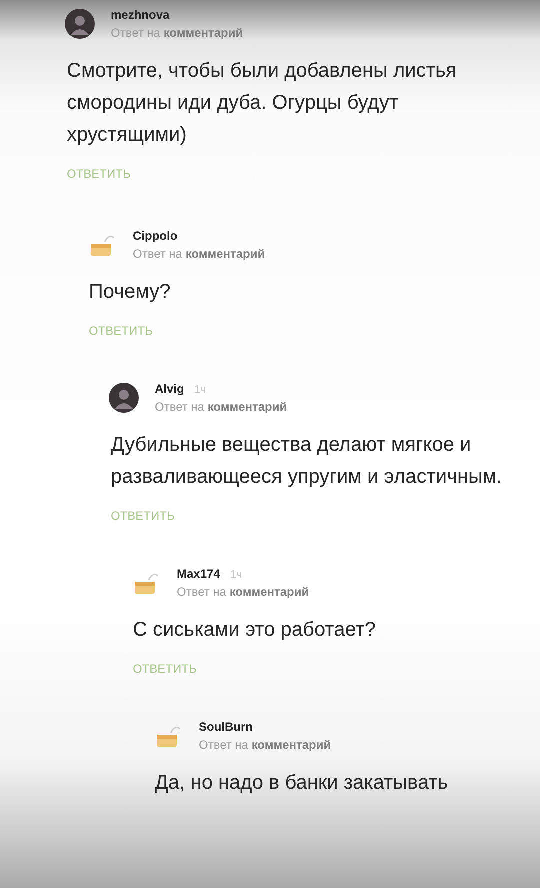  I want to click on comment-text: Дубильные вещества делают мягкое и разваливающееся упругим и эластичным., so click(307, 461).